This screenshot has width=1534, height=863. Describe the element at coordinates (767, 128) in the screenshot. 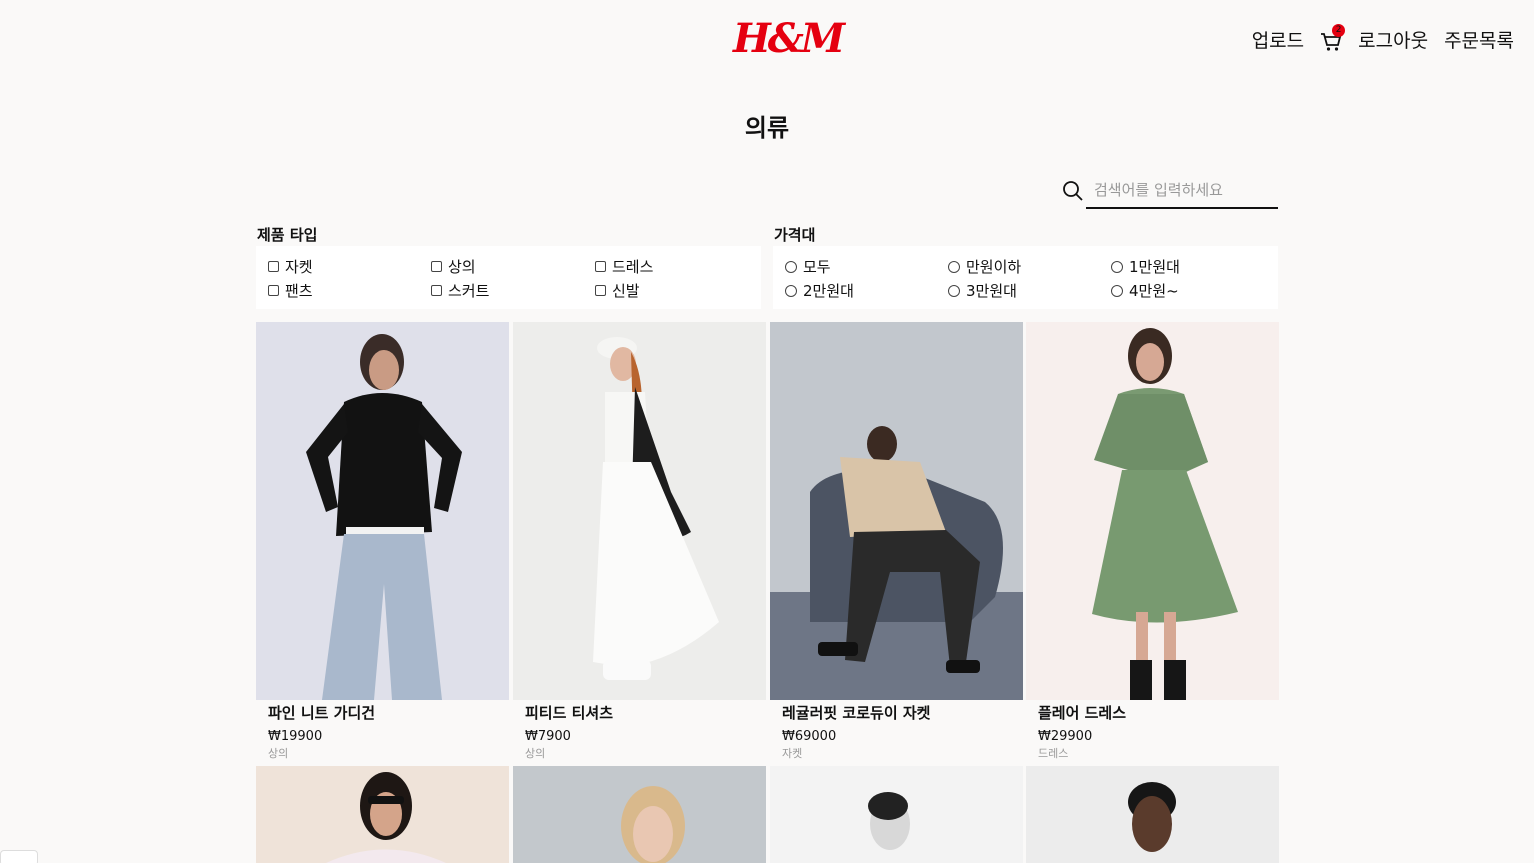

I see `page-title: 의류` at that location.